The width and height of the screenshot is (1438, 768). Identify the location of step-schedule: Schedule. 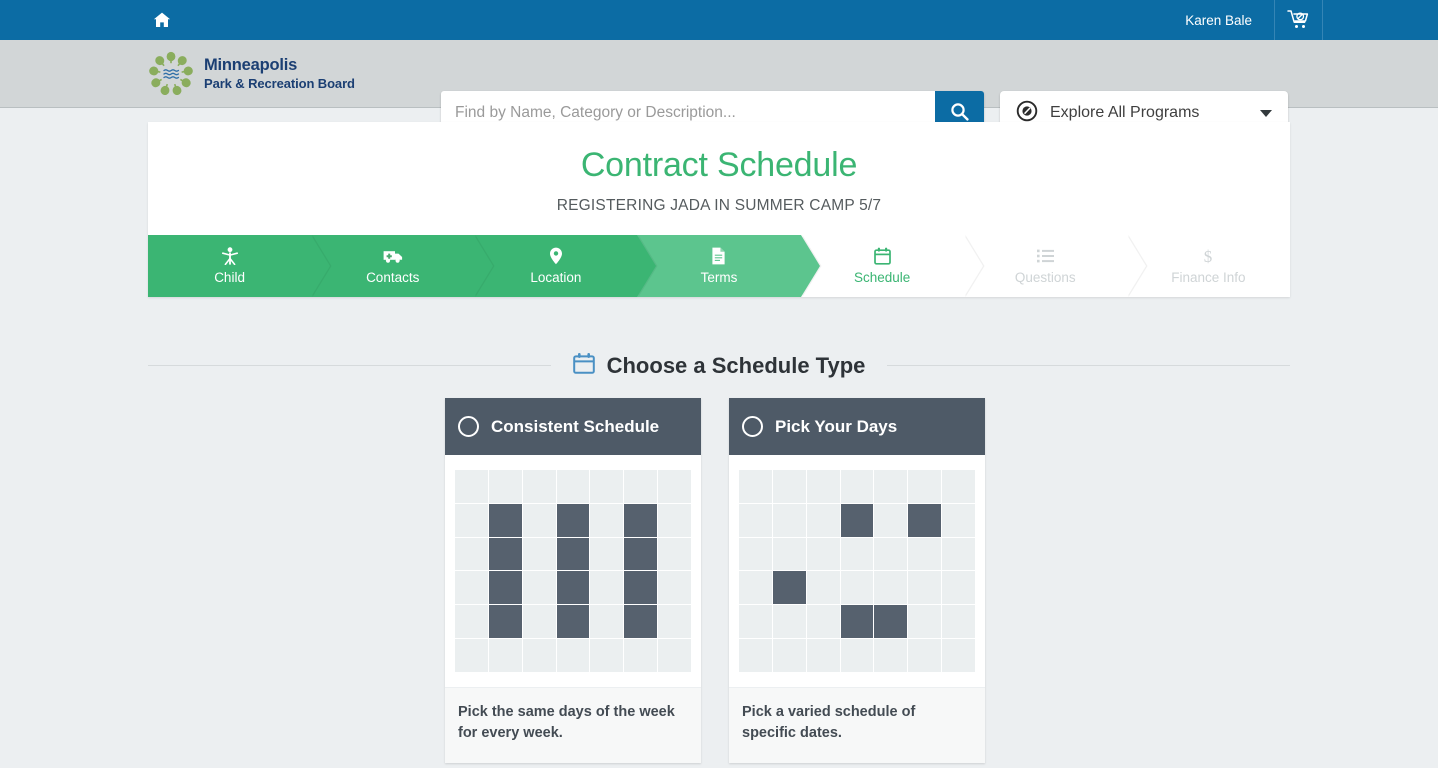
(892, 266).